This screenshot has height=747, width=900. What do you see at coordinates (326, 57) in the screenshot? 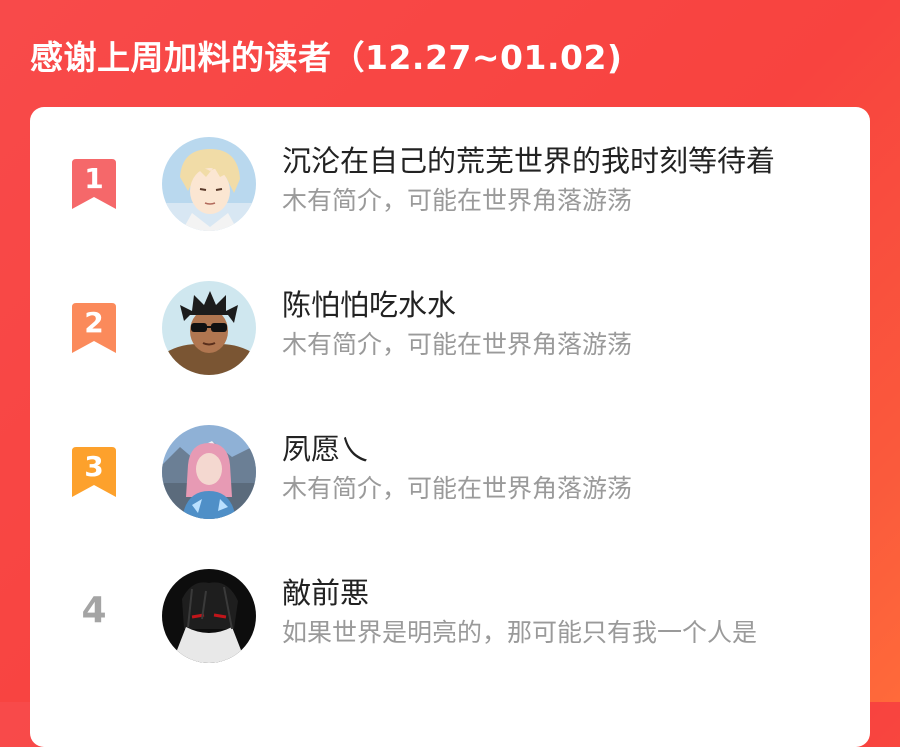
I see `page-title: 感谢上周加料的读者（12.27~01.02)` at bounding box center [326, 57].